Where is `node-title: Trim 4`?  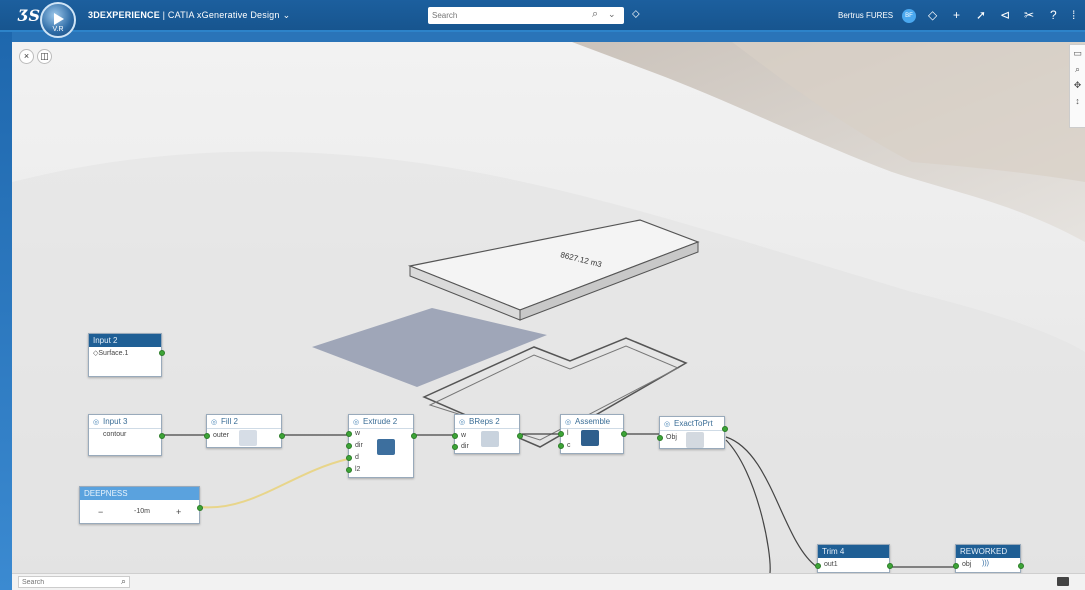
node-title: Trim 4 is located at coordinates (853, 551).